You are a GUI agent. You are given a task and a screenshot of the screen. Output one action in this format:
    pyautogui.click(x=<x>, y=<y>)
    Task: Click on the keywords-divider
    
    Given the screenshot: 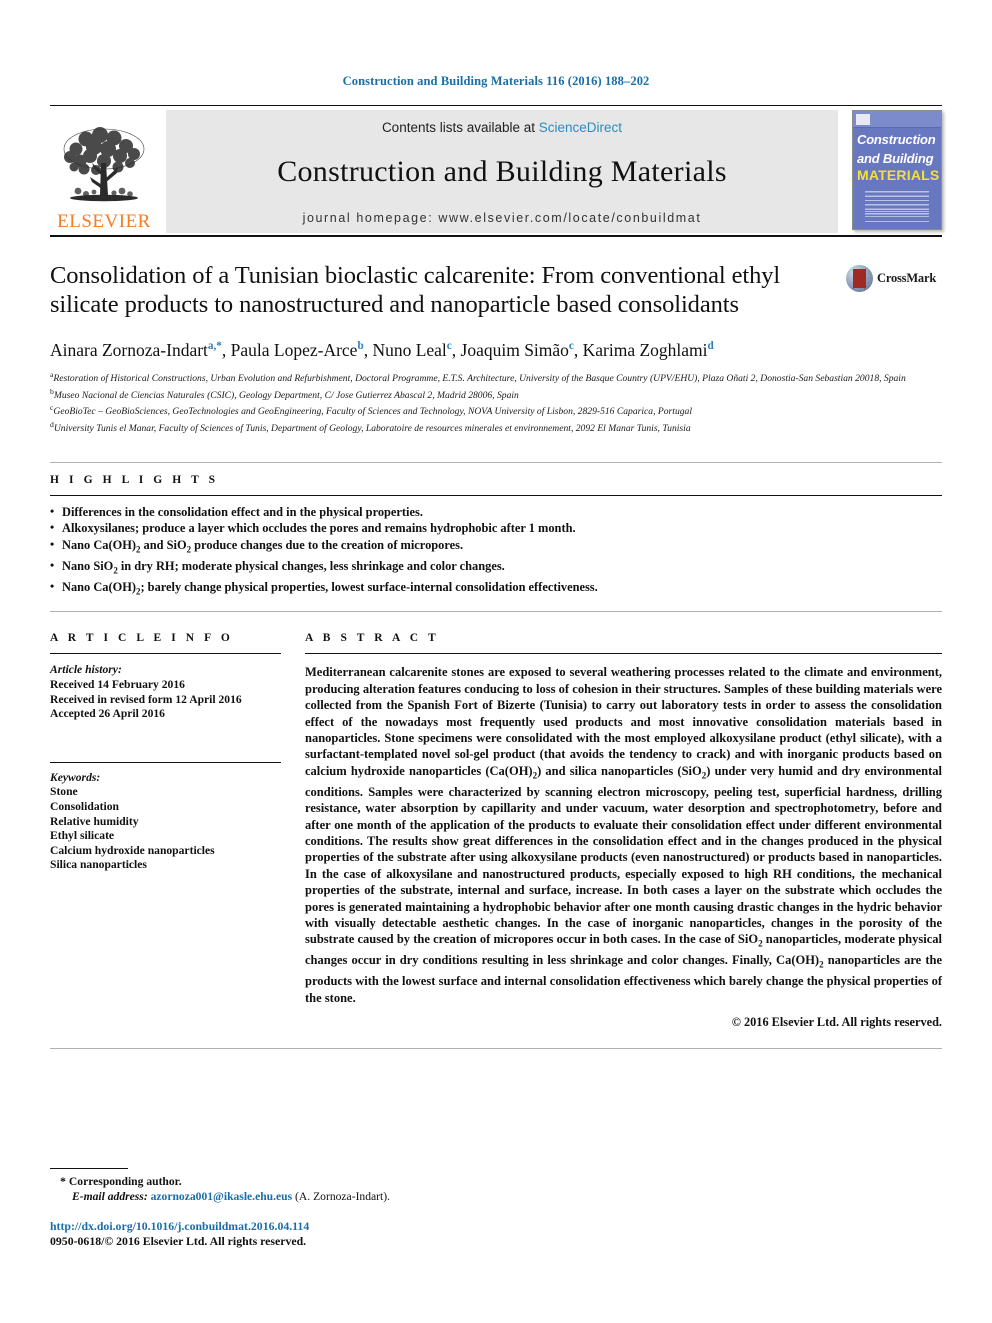 What is the action you would take?
    pyautogui.click(x=165, y=762)
    